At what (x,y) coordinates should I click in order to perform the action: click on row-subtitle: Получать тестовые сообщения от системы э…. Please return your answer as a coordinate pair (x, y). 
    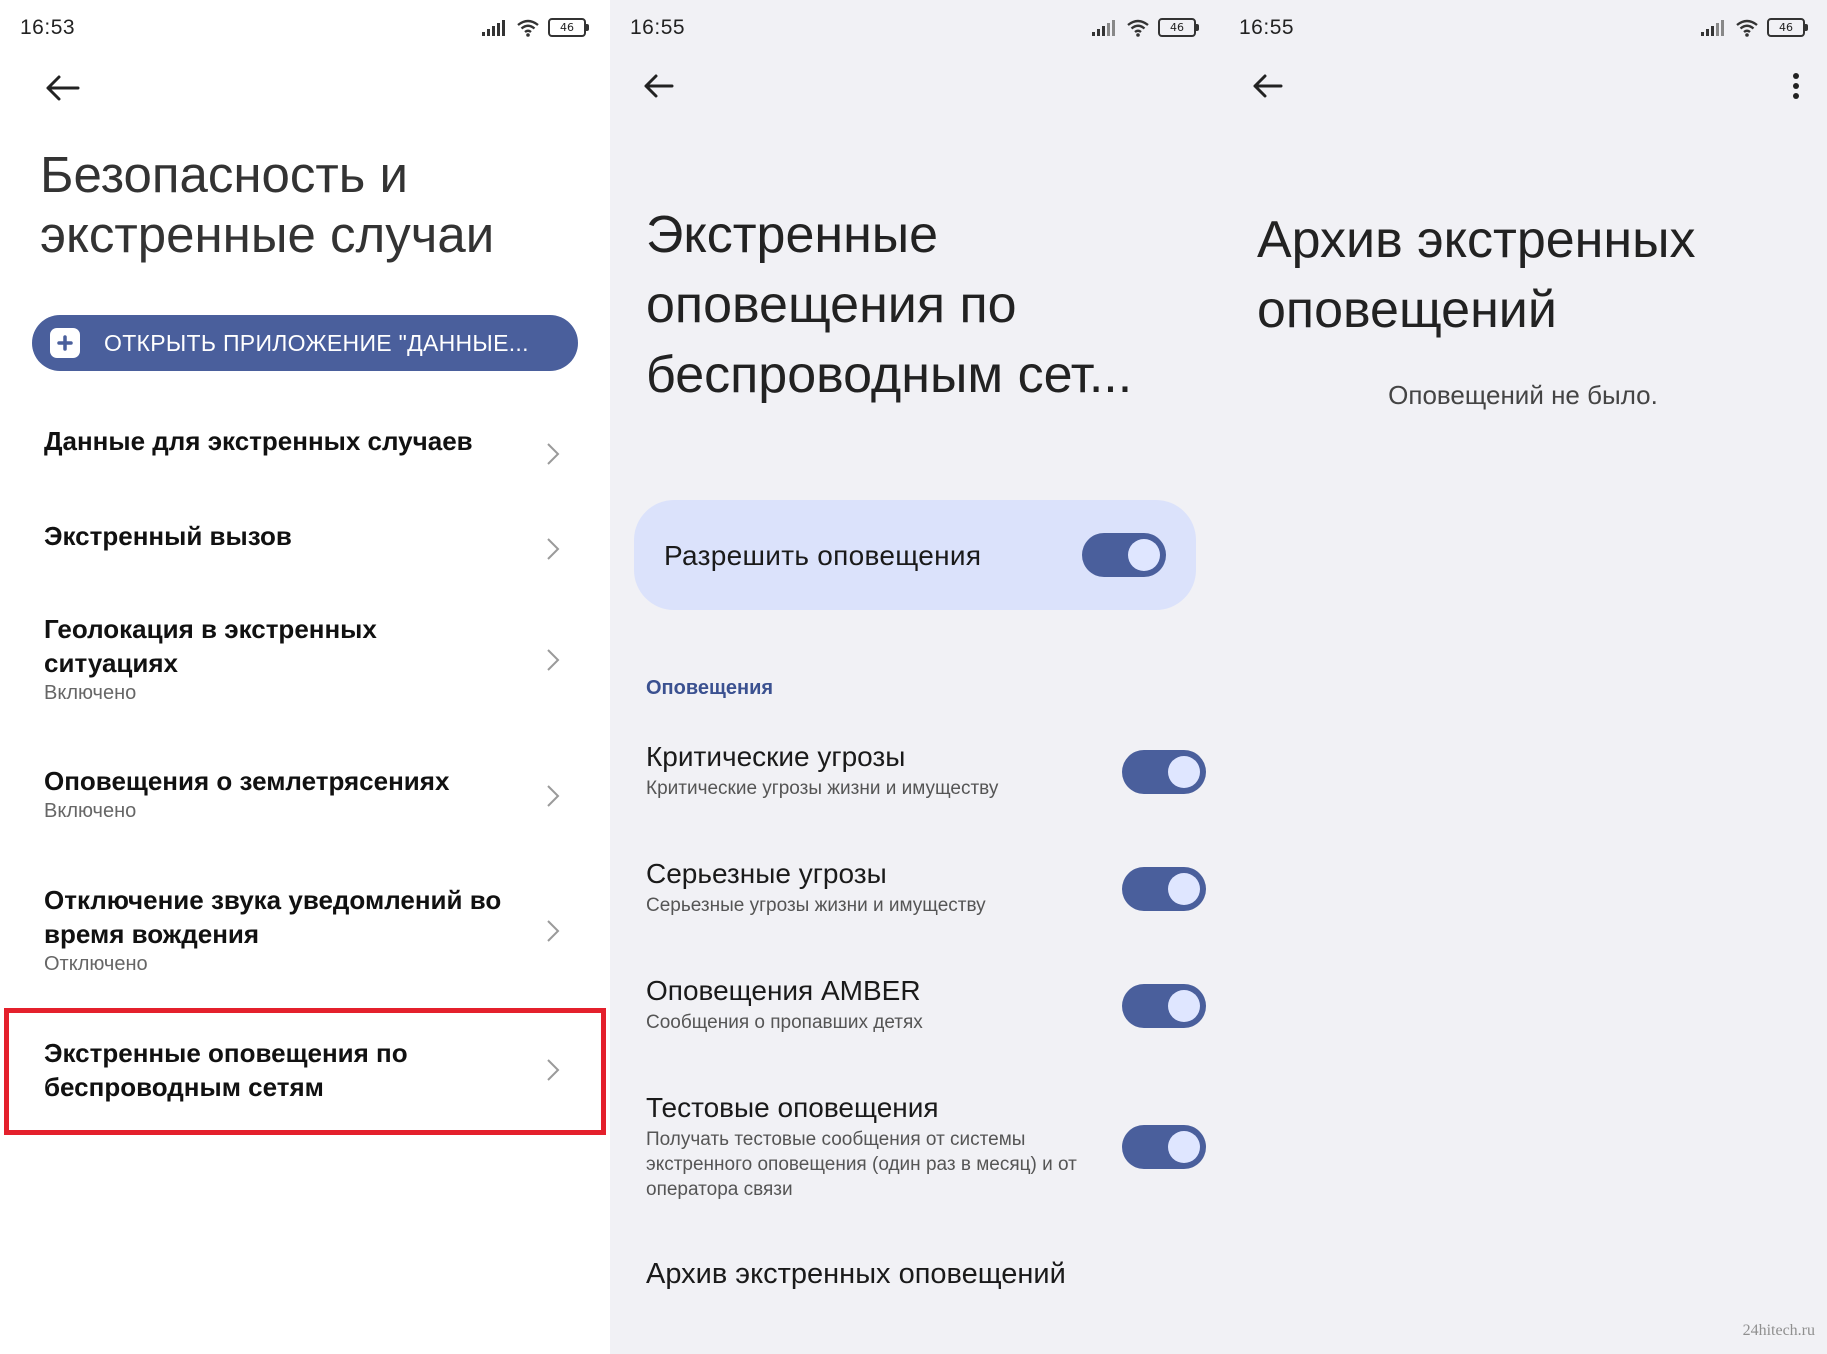
    Looking at the image, I should click on (861, 1164).